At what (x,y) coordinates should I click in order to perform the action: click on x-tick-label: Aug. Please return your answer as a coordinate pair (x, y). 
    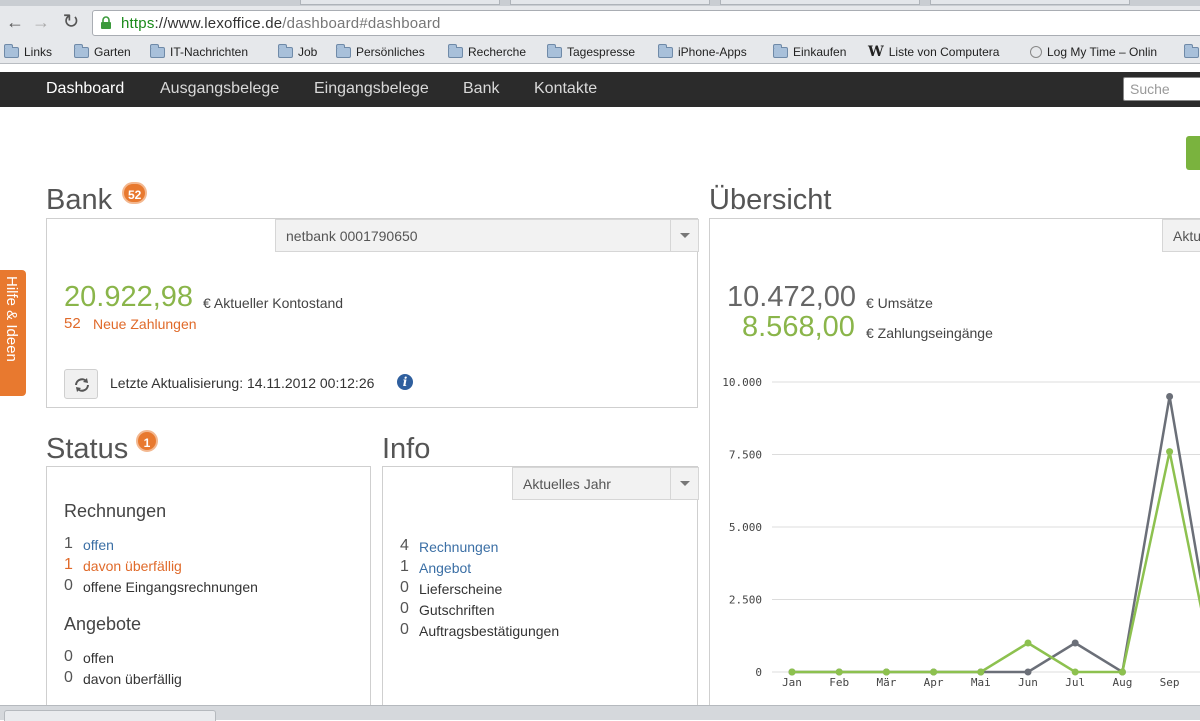
    Looking at the image, I should click on (1122, 682).